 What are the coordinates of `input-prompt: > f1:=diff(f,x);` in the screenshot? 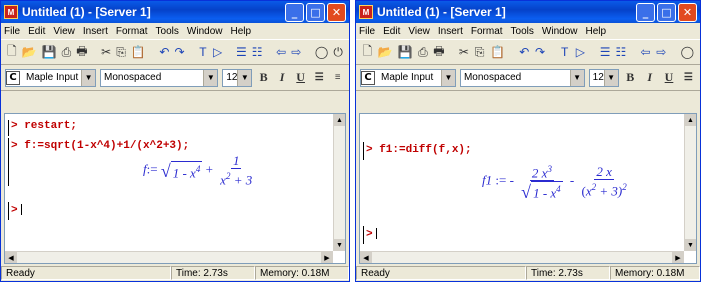 It's located at (419, 150).